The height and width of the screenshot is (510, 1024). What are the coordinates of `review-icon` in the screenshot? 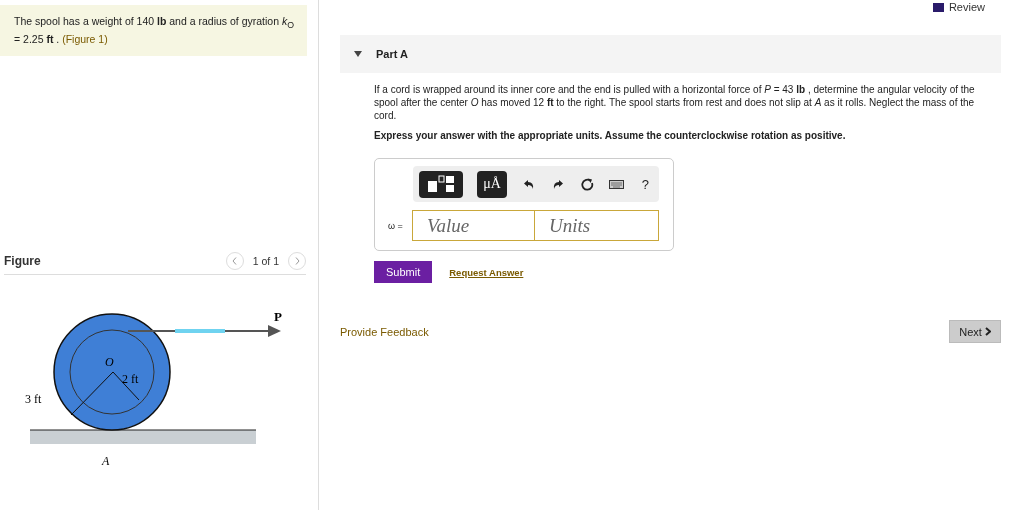 It's located at (938, 7).